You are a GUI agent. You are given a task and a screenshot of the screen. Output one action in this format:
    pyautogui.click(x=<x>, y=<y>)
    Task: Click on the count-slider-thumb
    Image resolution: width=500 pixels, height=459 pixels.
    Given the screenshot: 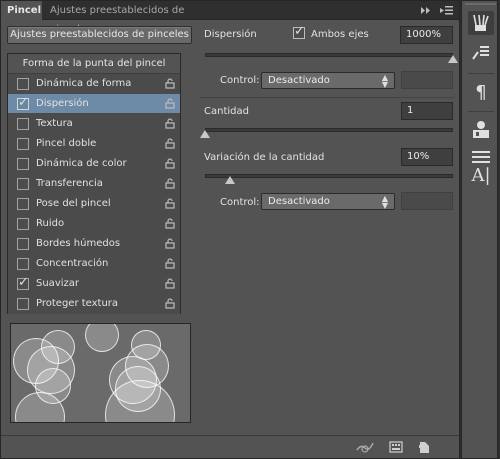 What is the action you would take?
    pyautogui.click(x=205, y=134)
    